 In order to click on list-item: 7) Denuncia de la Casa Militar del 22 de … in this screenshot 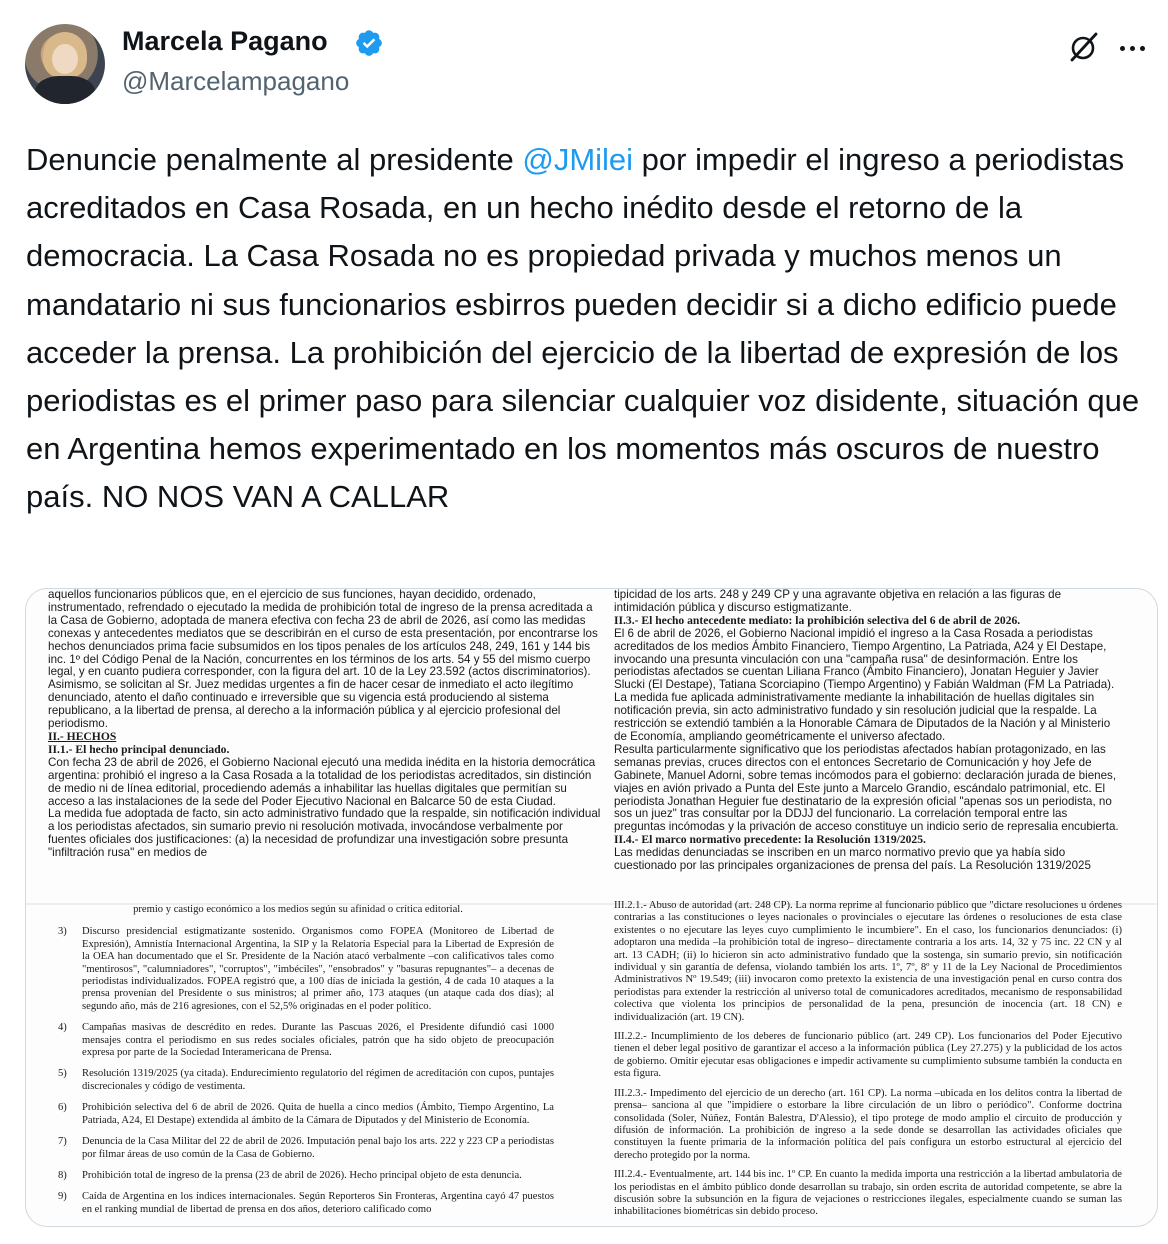, I will do `click(298, 1148)`.